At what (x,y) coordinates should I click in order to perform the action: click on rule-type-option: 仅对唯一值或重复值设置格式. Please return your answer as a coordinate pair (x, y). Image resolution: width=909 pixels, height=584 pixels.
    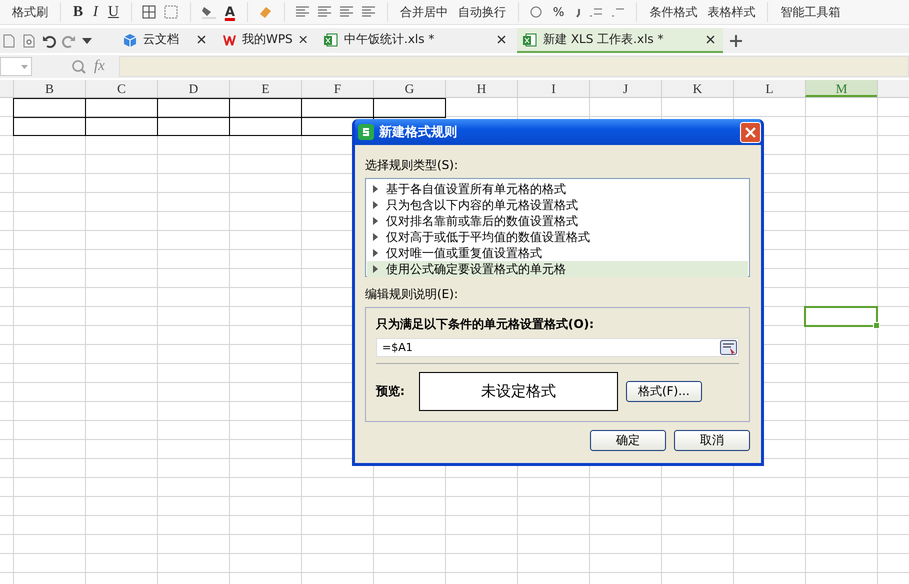
    Looking at the image, I should click on (557, 253).